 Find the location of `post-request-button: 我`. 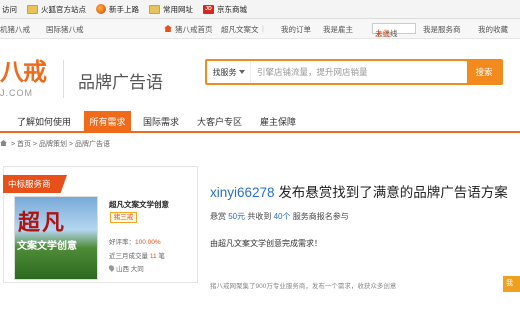

post-request-button: 我 is located at coordinates (511, 284).